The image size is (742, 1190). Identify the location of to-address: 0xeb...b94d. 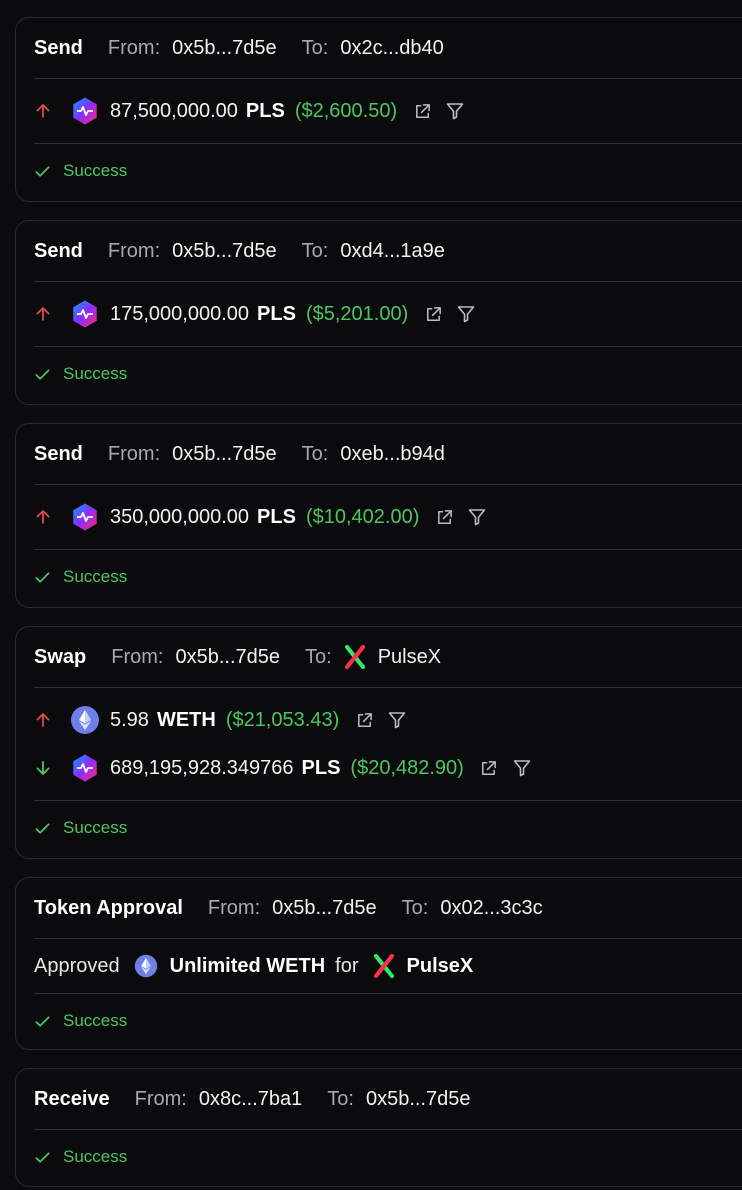
(392, 454).